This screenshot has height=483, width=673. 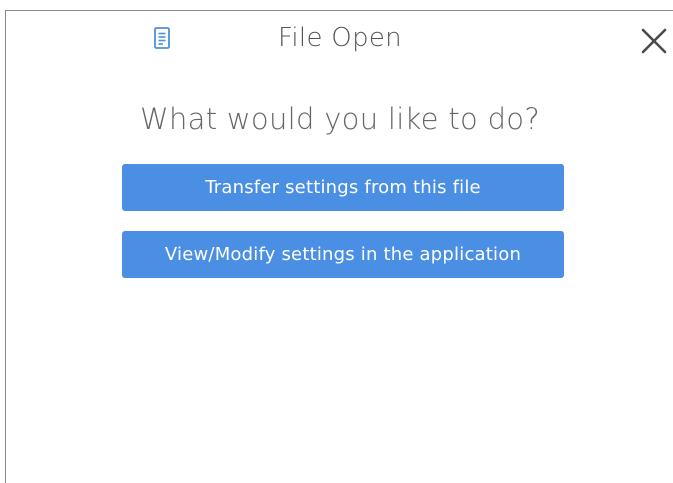 I want to click on dialog-heading: What would you like to do?, so click(x=340, y=119).